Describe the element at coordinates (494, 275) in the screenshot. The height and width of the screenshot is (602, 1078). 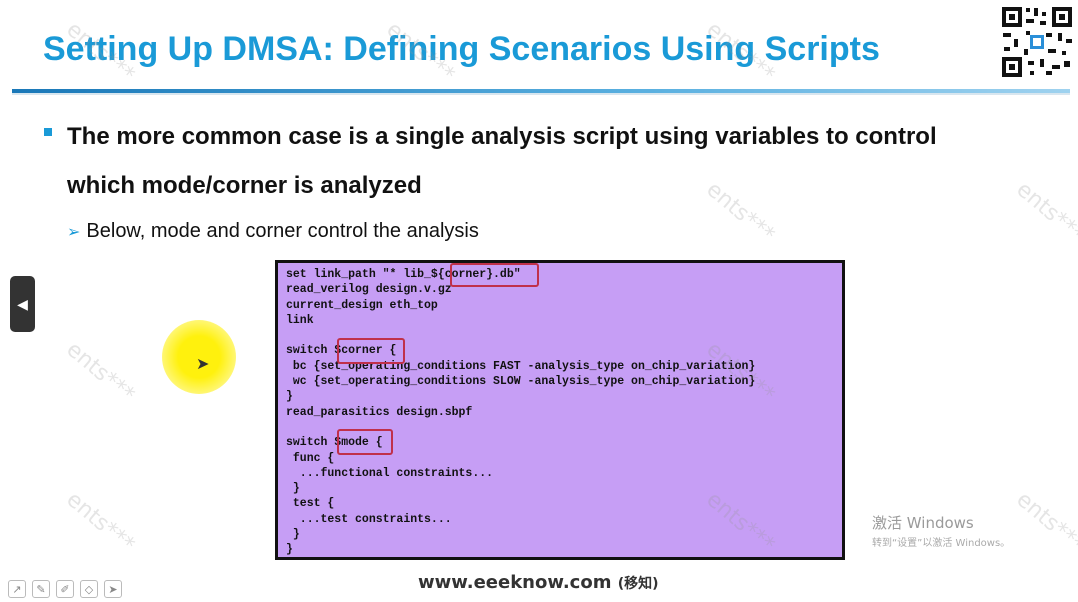
I see `highlight-corner-lib` at that location.